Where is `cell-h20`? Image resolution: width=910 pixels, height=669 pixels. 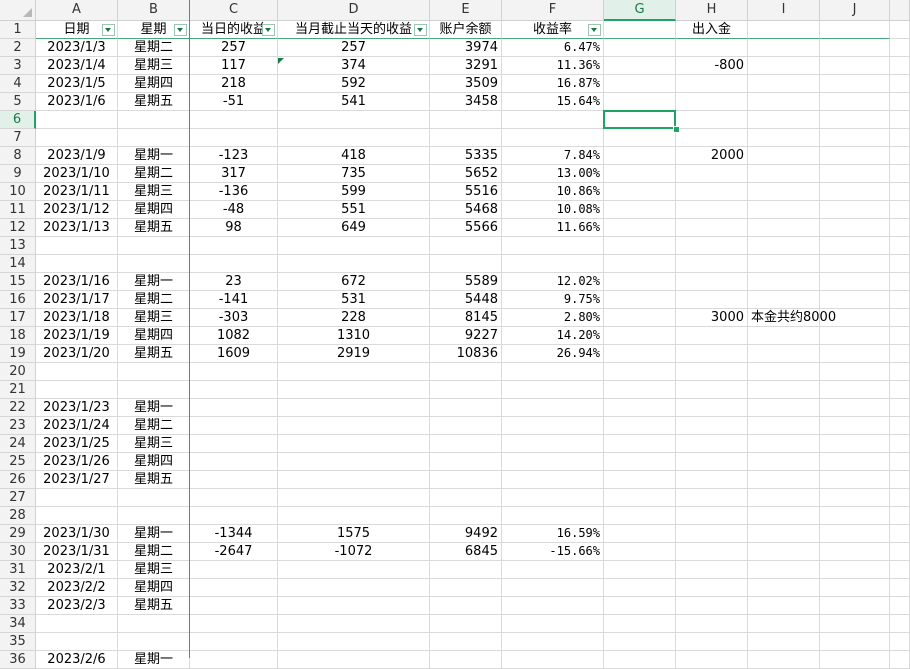 cell-h20 is located at coordinates (712, 372).